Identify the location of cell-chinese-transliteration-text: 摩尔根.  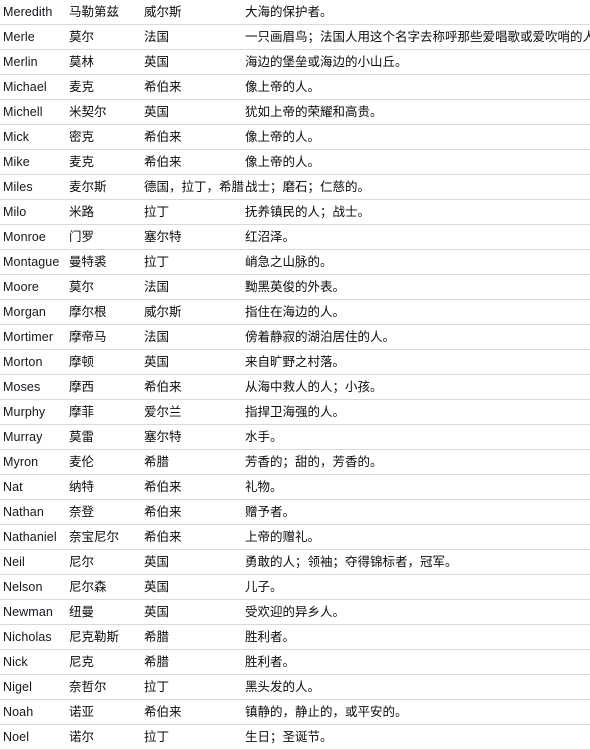
(88, 312).